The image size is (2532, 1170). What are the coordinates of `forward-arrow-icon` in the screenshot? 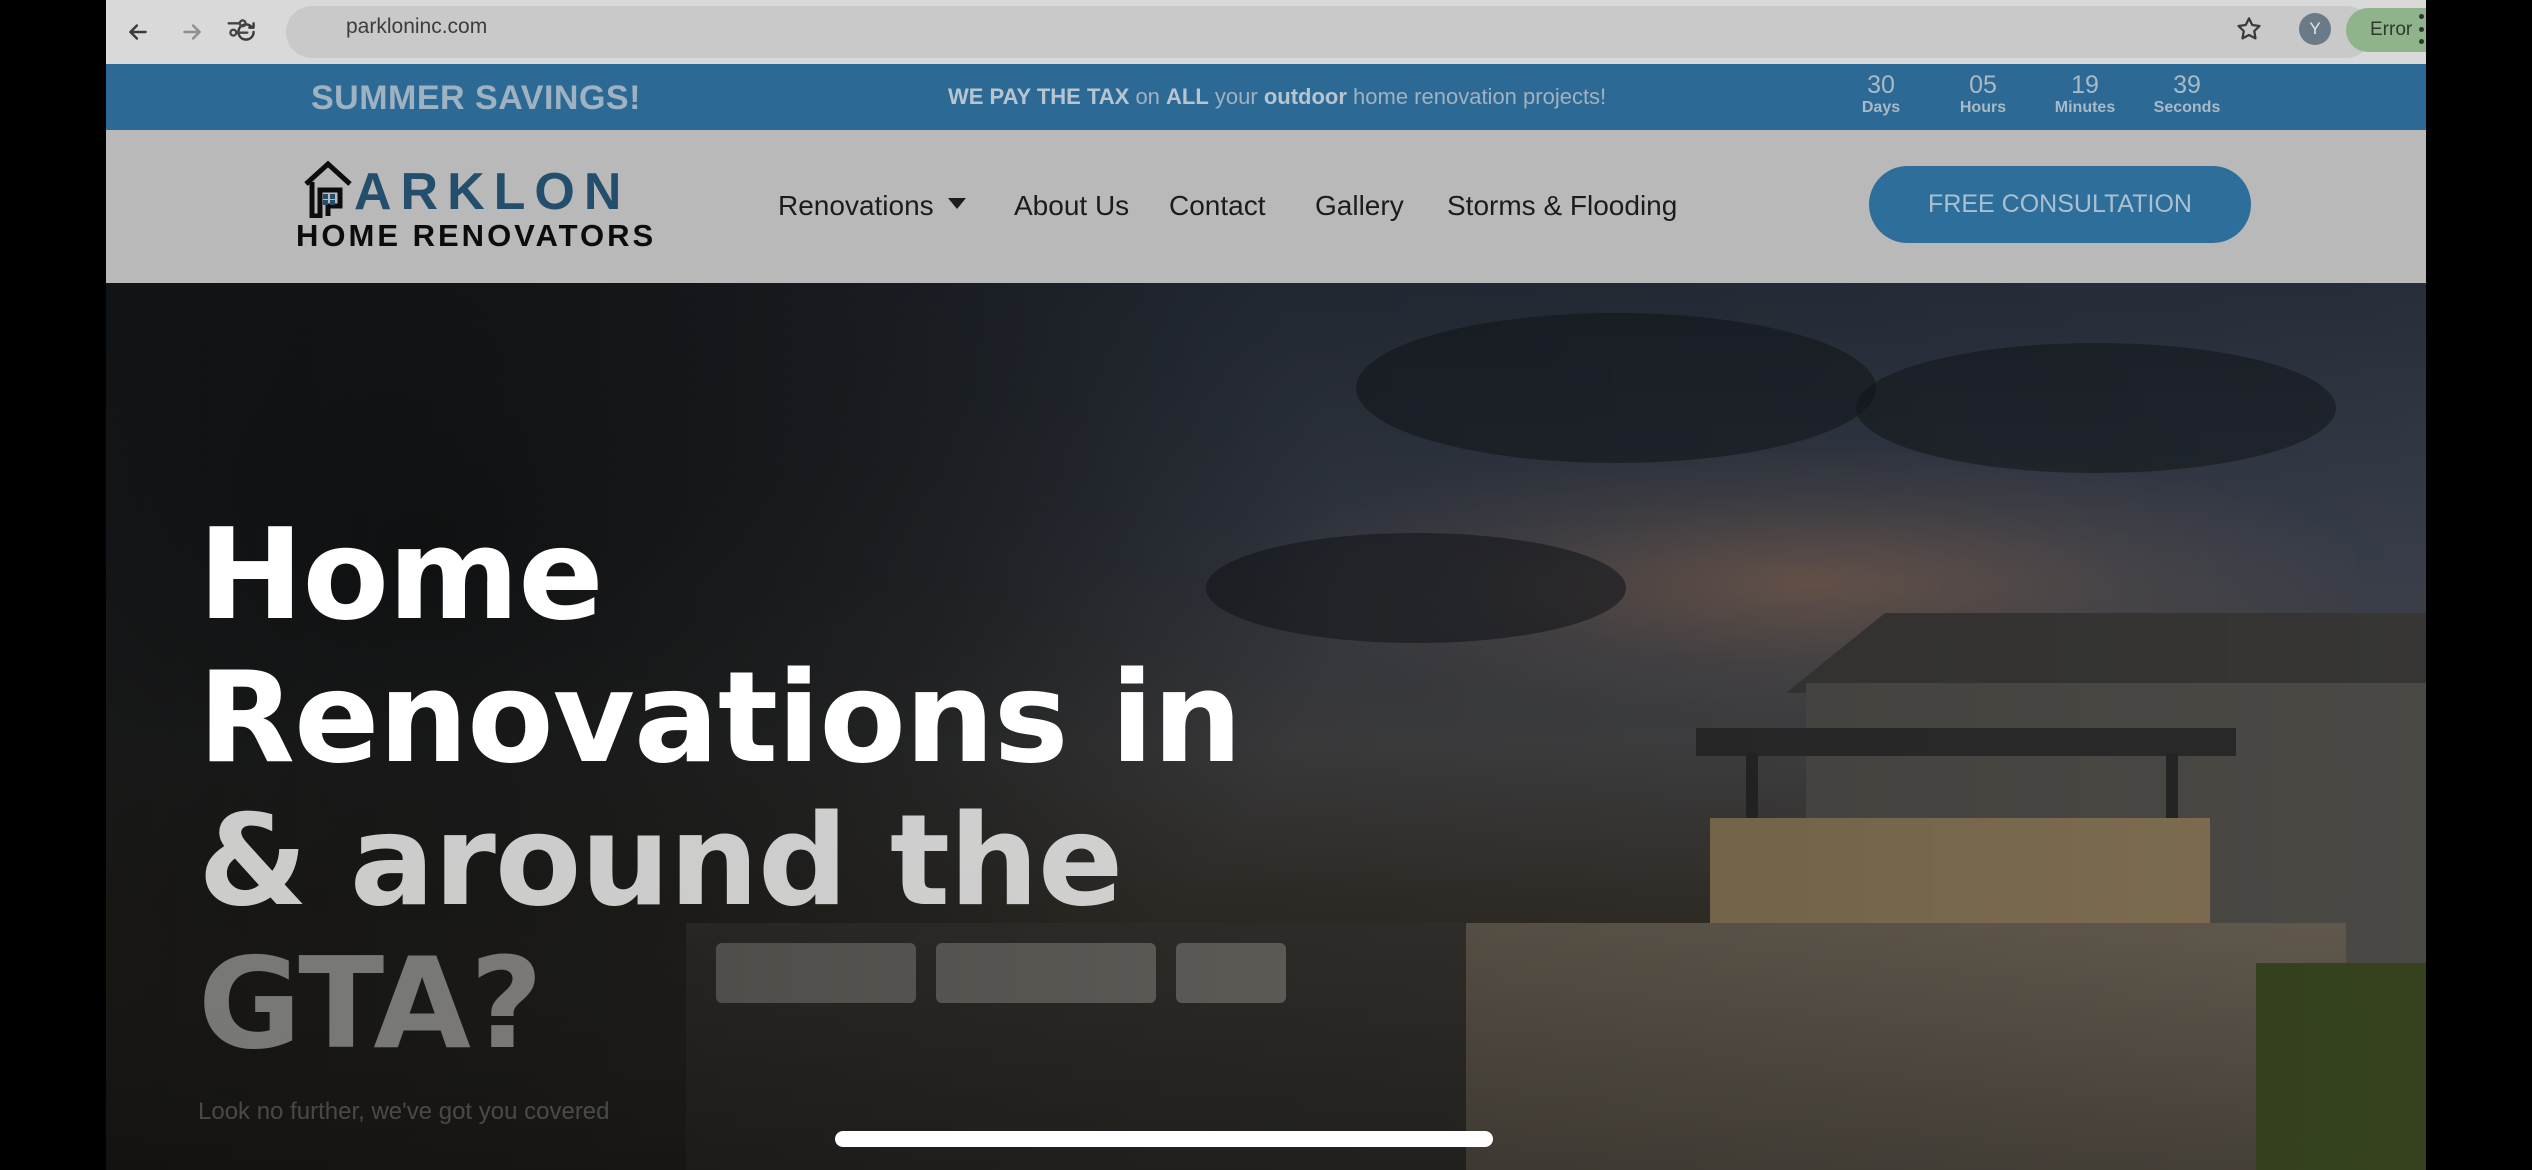 It's located at (192, 32).